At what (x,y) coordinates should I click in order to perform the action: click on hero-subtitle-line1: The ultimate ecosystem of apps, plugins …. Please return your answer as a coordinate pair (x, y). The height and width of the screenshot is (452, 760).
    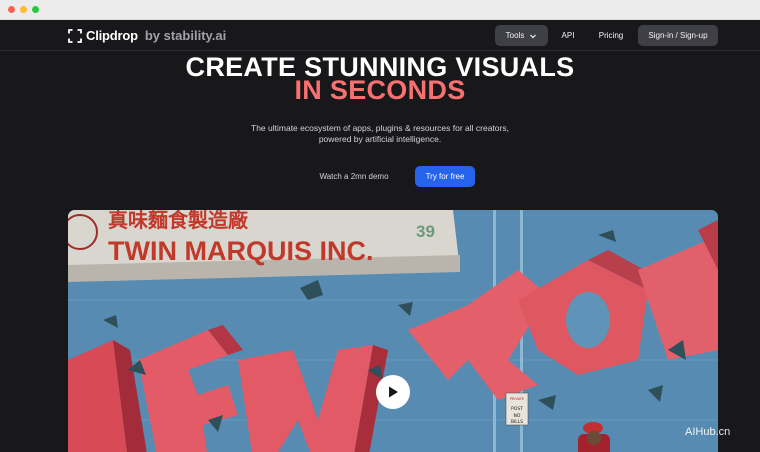
    Looking at the image, I should click on (380, 128).